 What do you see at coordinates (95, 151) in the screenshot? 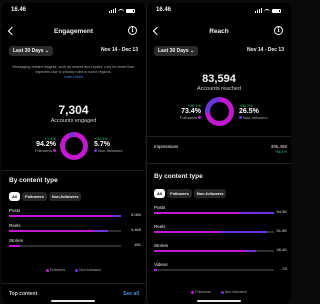
I see `nonfollowers-dot-icon` at bounding box center [95, 151].